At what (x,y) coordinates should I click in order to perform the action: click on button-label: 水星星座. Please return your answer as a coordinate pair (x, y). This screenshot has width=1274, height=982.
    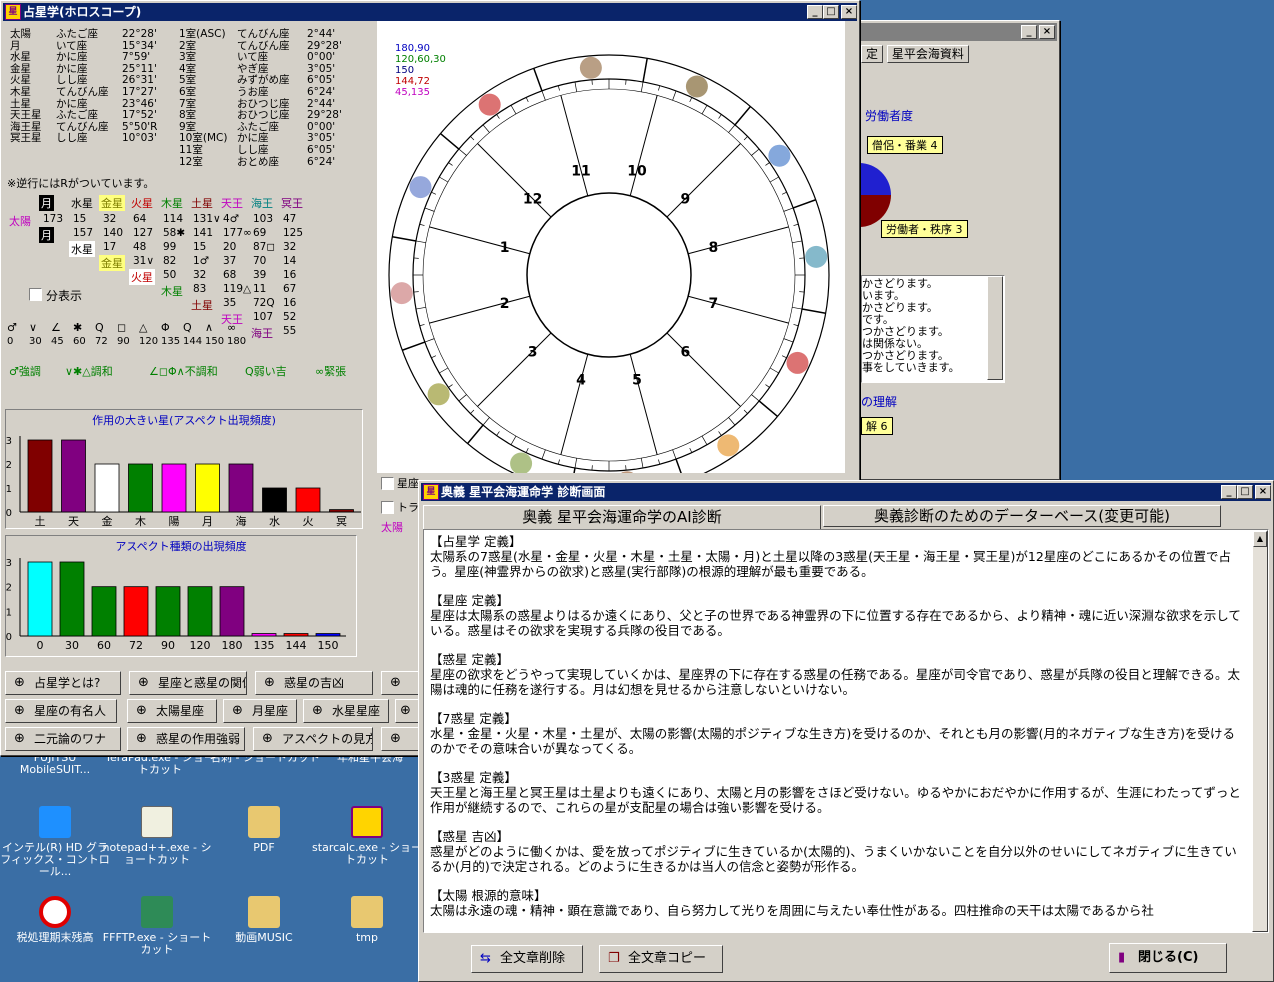
    Looking at the image, I should click on (356, 711).